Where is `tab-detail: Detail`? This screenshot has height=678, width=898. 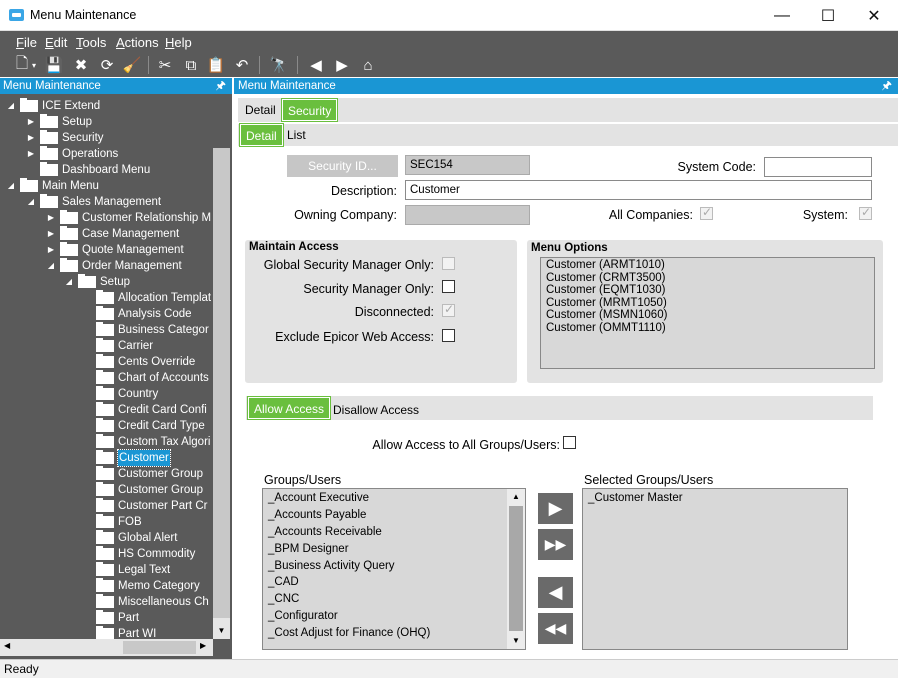 tab-detail: Detail is located at coordinates (260, 110).